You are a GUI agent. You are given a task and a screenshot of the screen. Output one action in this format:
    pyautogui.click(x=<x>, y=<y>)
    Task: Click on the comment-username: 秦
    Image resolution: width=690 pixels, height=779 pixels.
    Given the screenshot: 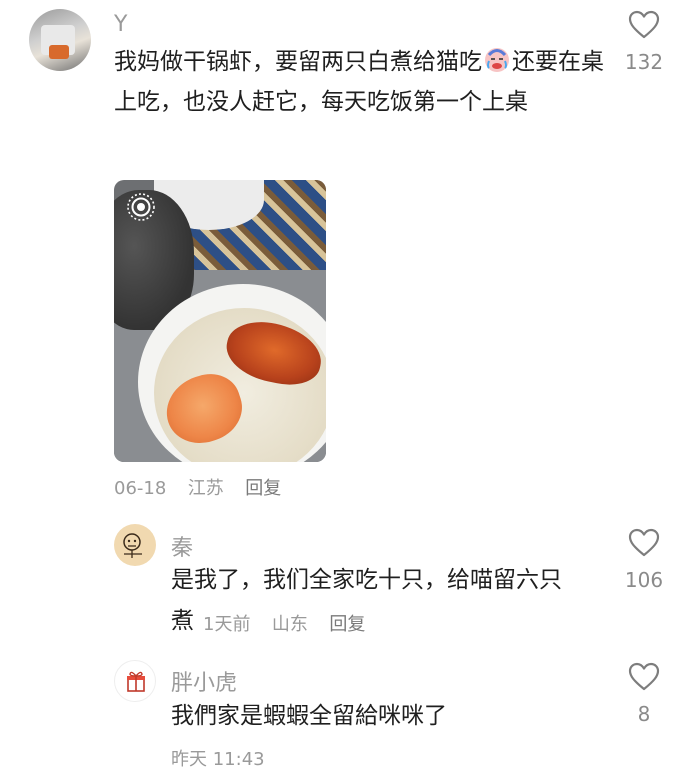 What is the action you would take?
    pyautogui.click(x=182, y=546)
    